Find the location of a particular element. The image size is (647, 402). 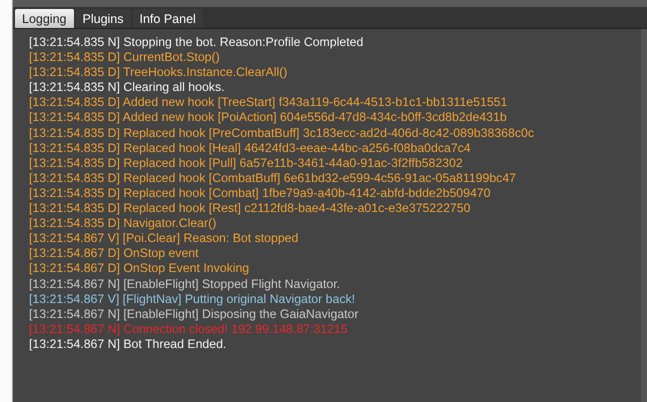

log-line: [13:21:54.867 D] OnStop event is located at coordinates (114, 254).